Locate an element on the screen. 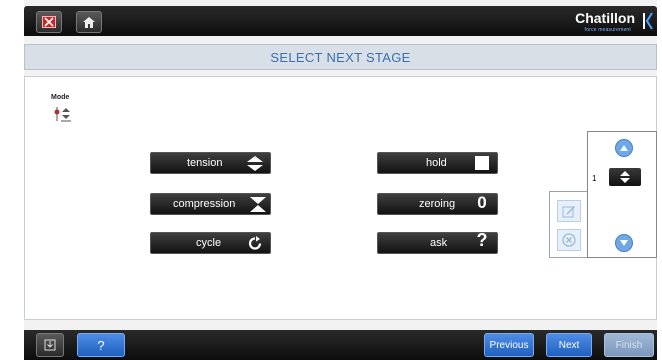  triangle-down-icon is located at coordinates (624, 243).